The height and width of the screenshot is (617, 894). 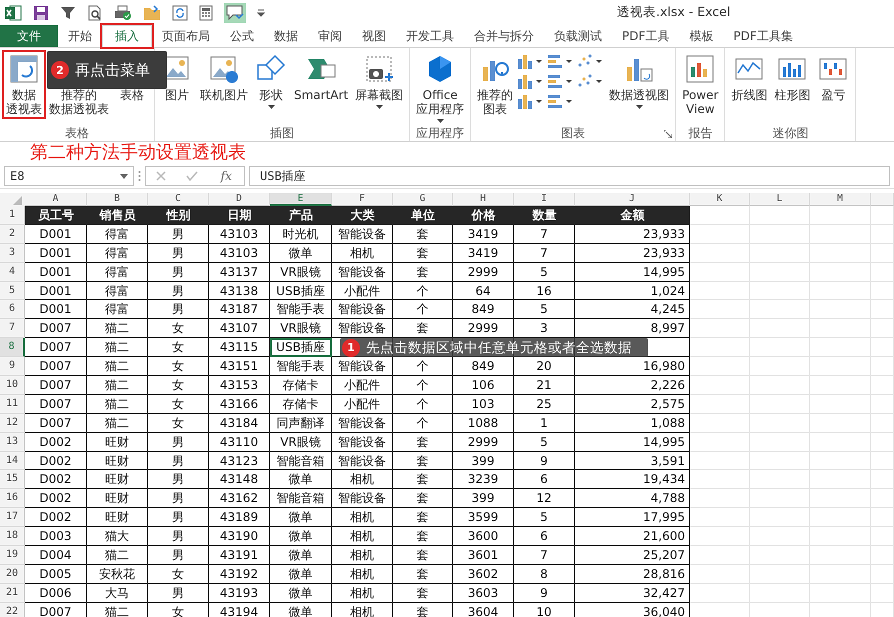 What do you see at coordinates (60, 70) in the screenshot?
I see `step-number: 2` at bounding box center [60, 70].